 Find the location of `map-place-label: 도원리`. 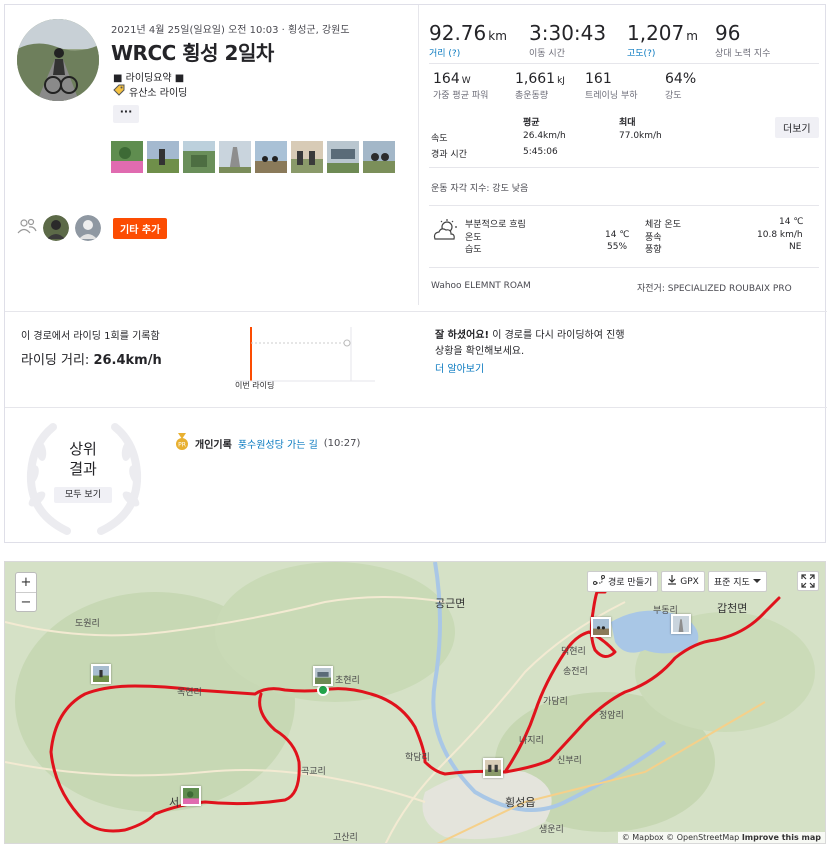

map-place-label: 도원리 is located at coordinates (87, 624).